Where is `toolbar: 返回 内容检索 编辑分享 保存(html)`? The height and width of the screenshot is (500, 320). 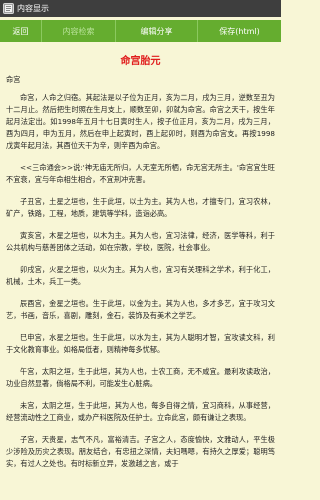 toolbar: 返回 内容检索 编辑分享 保存(html) is located at coordinates (140, 31).